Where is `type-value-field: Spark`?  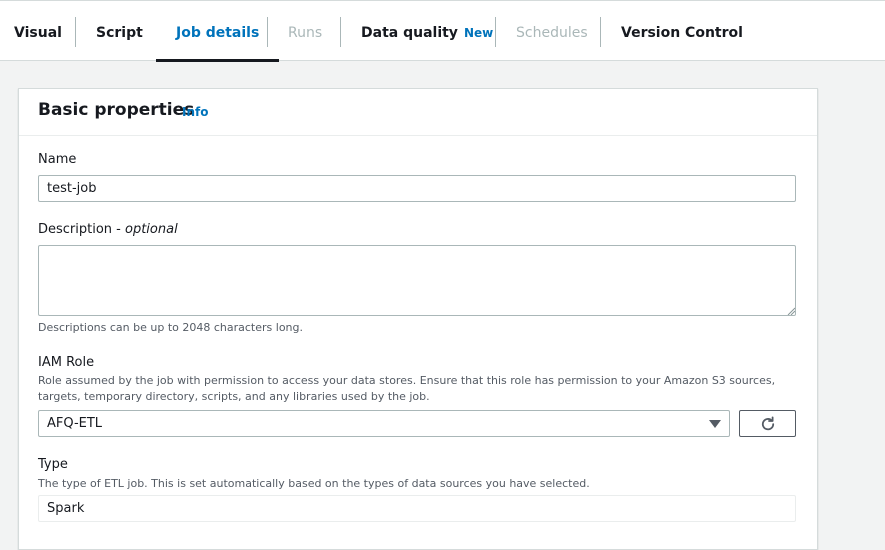
type-value-field: Spark is located at coordinates (417, 508).